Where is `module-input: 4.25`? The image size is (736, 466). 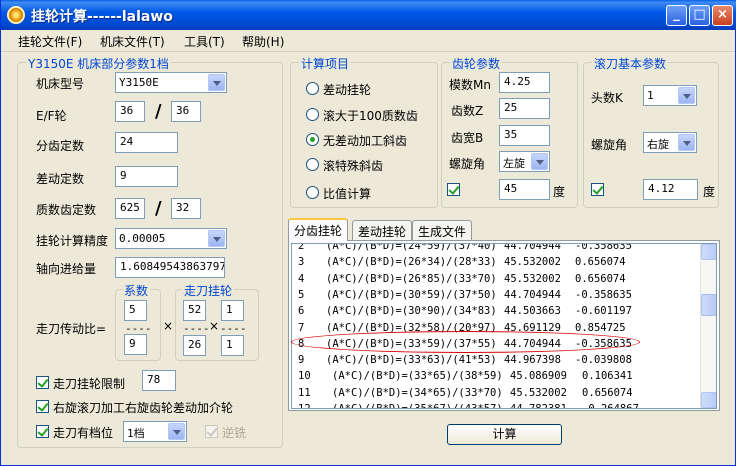 module-input: 4.25 is located at coordinates (524, 82).